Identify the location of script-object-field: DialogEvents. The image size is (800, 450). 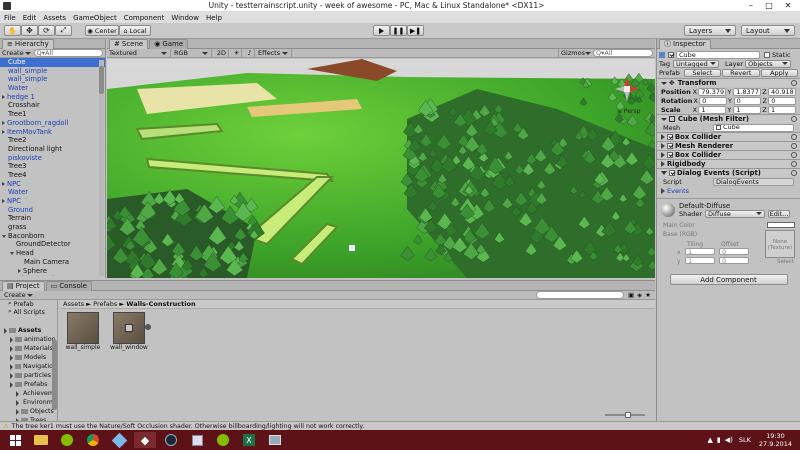
(753, 181).